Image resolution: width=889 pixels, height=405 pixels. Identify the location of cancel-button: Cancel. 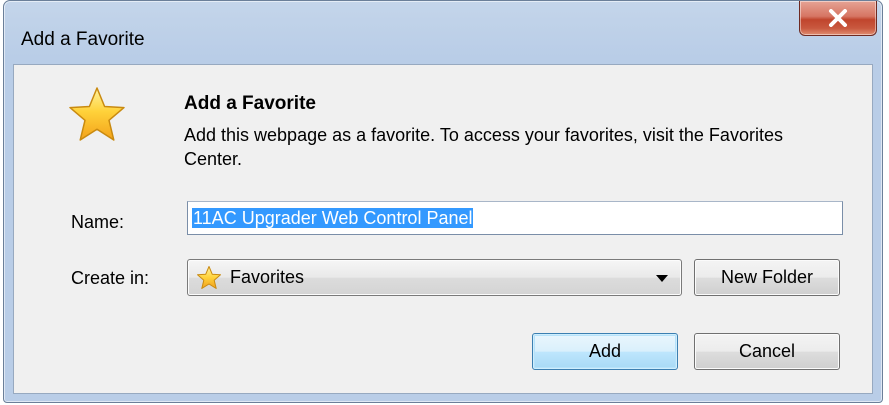
(767, 351).